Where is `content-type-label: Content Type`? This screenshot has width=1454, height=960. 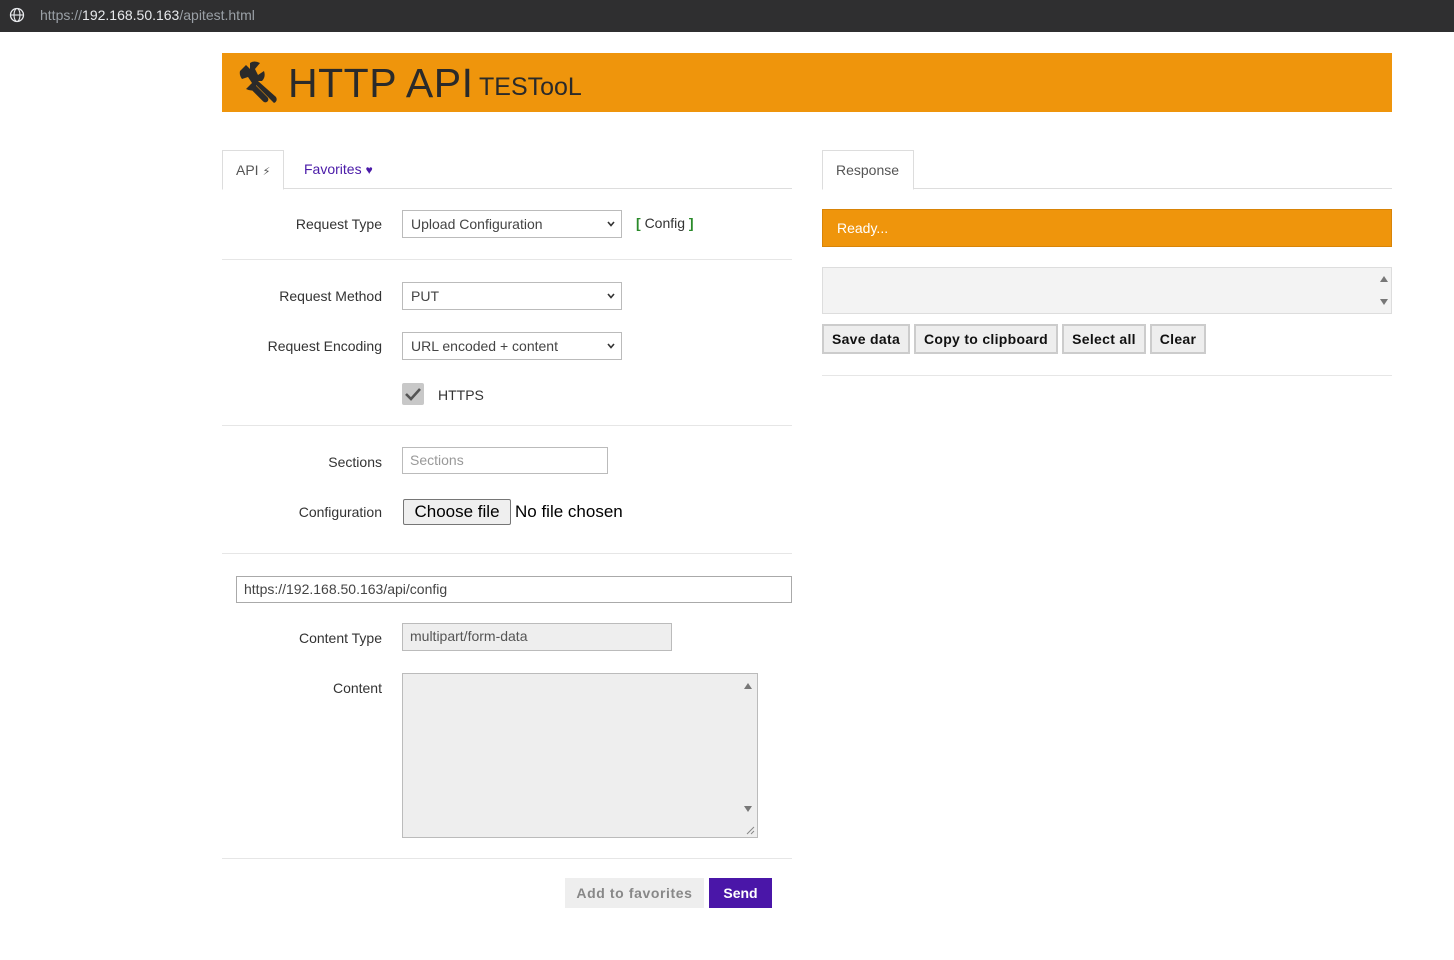 content-type-label: Content Type is located at coordinates (340, 638).